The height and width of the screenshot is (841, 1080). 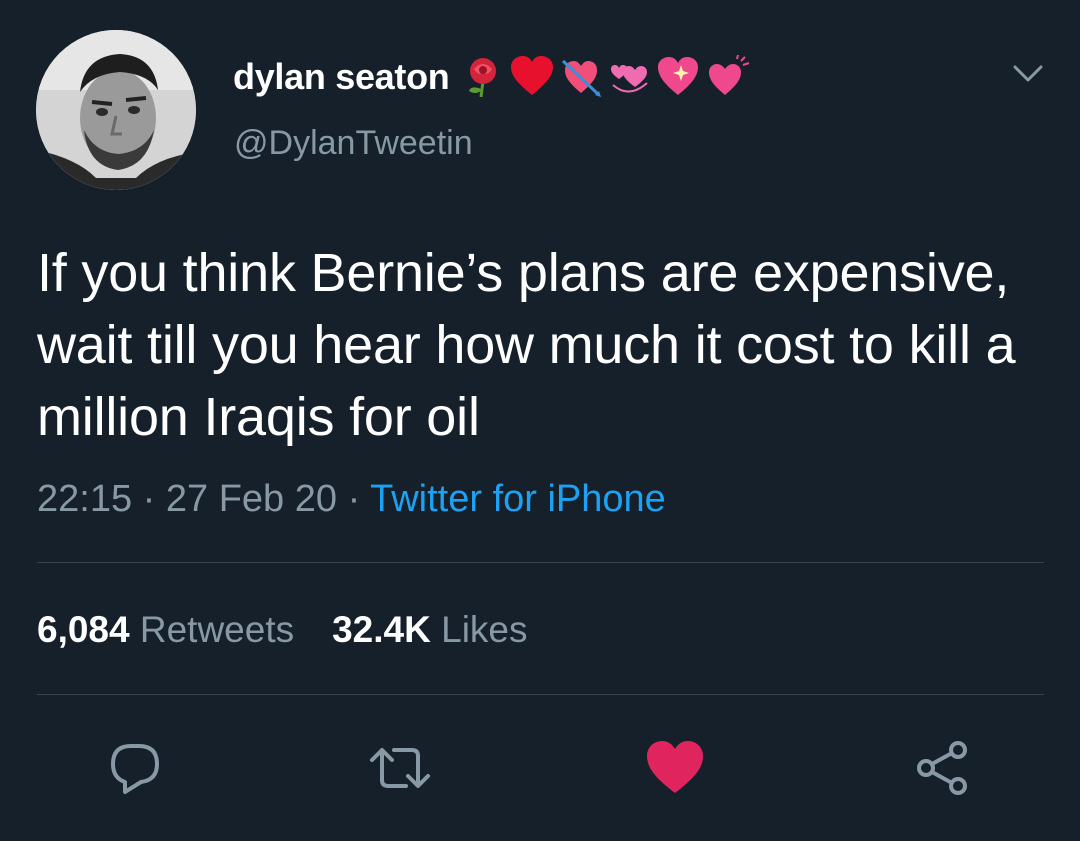 I want to click on author-name-row: dylan seaton, so click(x=492, y=77).